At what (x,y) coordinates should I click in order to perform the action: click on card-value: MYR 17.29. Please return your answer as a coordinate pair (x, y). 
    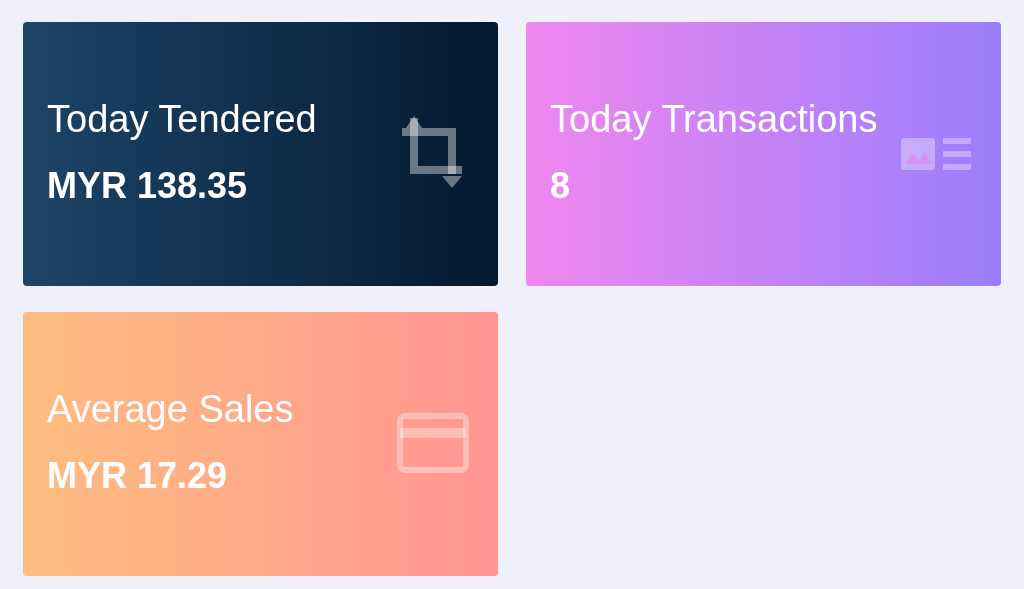
    Looking at the image, I should click on (138, 475).